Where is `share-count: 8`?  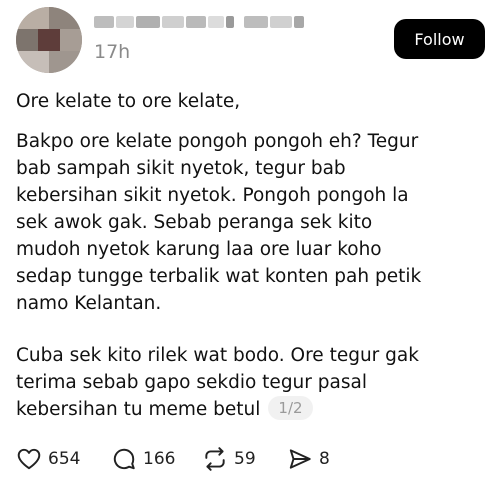
share-count: 8 is located at coordinates (324, 459).